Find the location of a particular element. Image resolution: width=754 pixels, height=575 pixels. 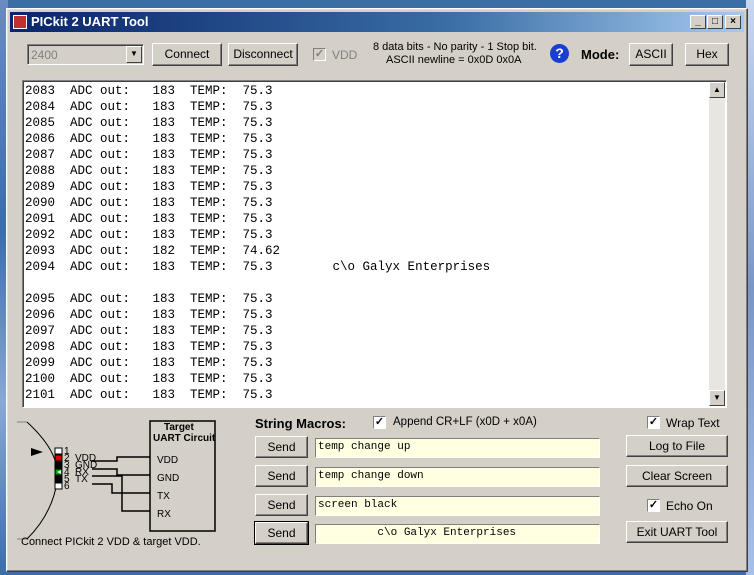

maximize-icon: □ is located at coordinates (715, 22).